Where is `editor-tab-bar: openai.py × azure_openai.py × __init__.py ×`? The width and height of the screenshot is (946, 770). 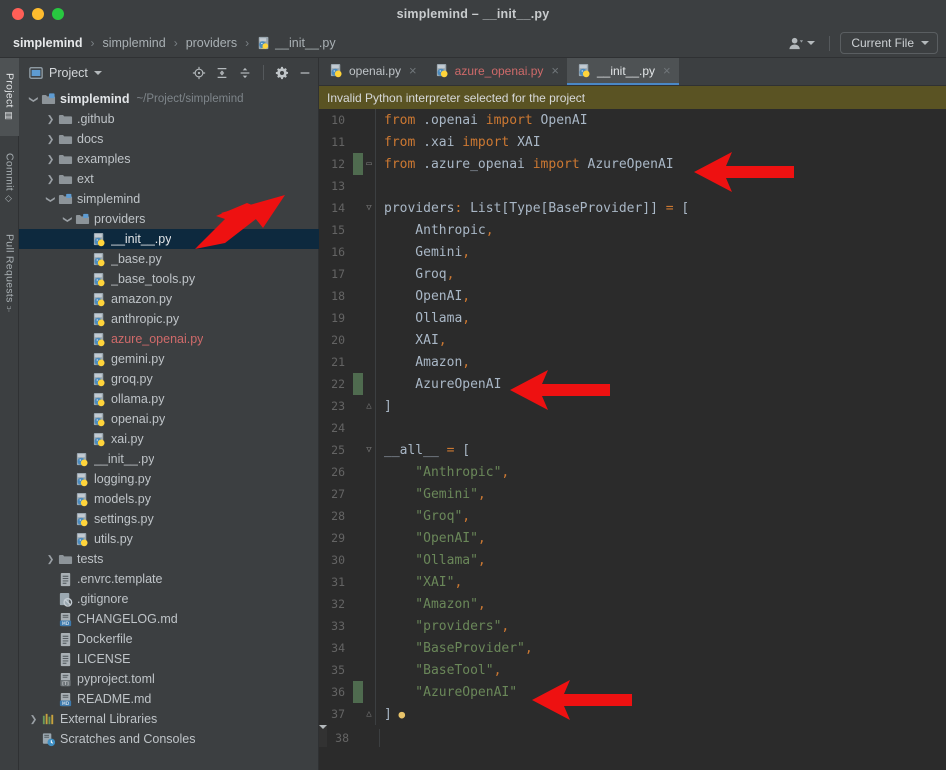
editor-tab-bar: openai.py × azure_openai.py × __init__.py × is located at coordinates (632, 72).